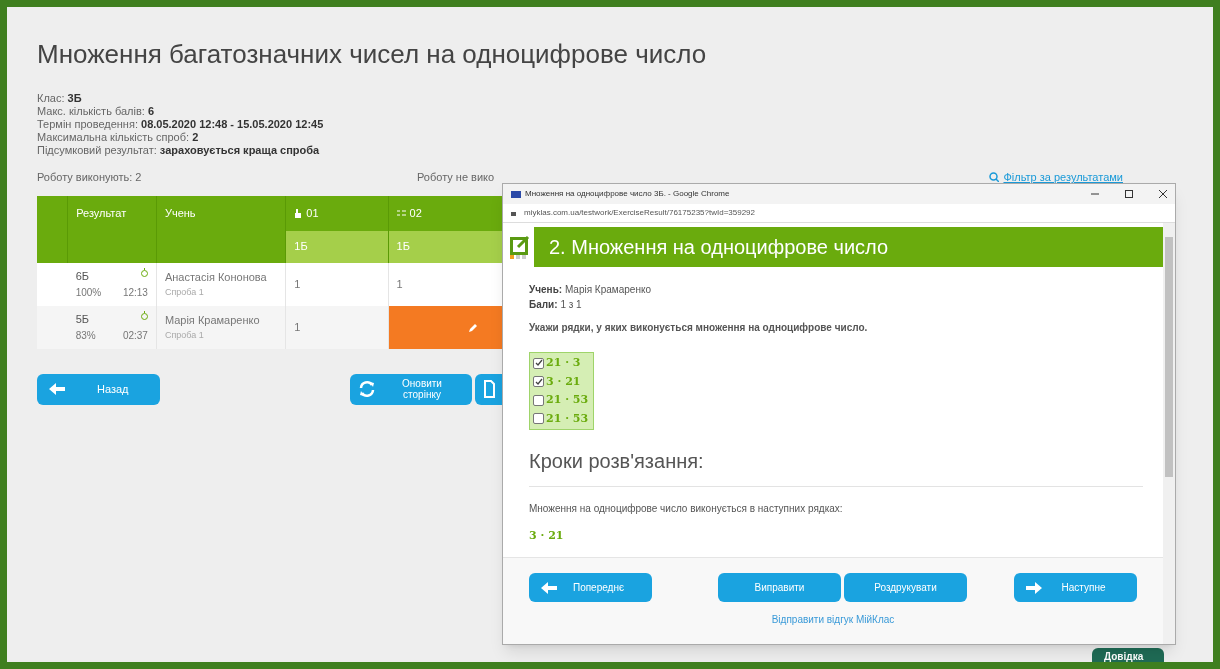  Describe the element at coordinates (1075, 587) in the screenshot. I see `next-button: Наступне` at that location.